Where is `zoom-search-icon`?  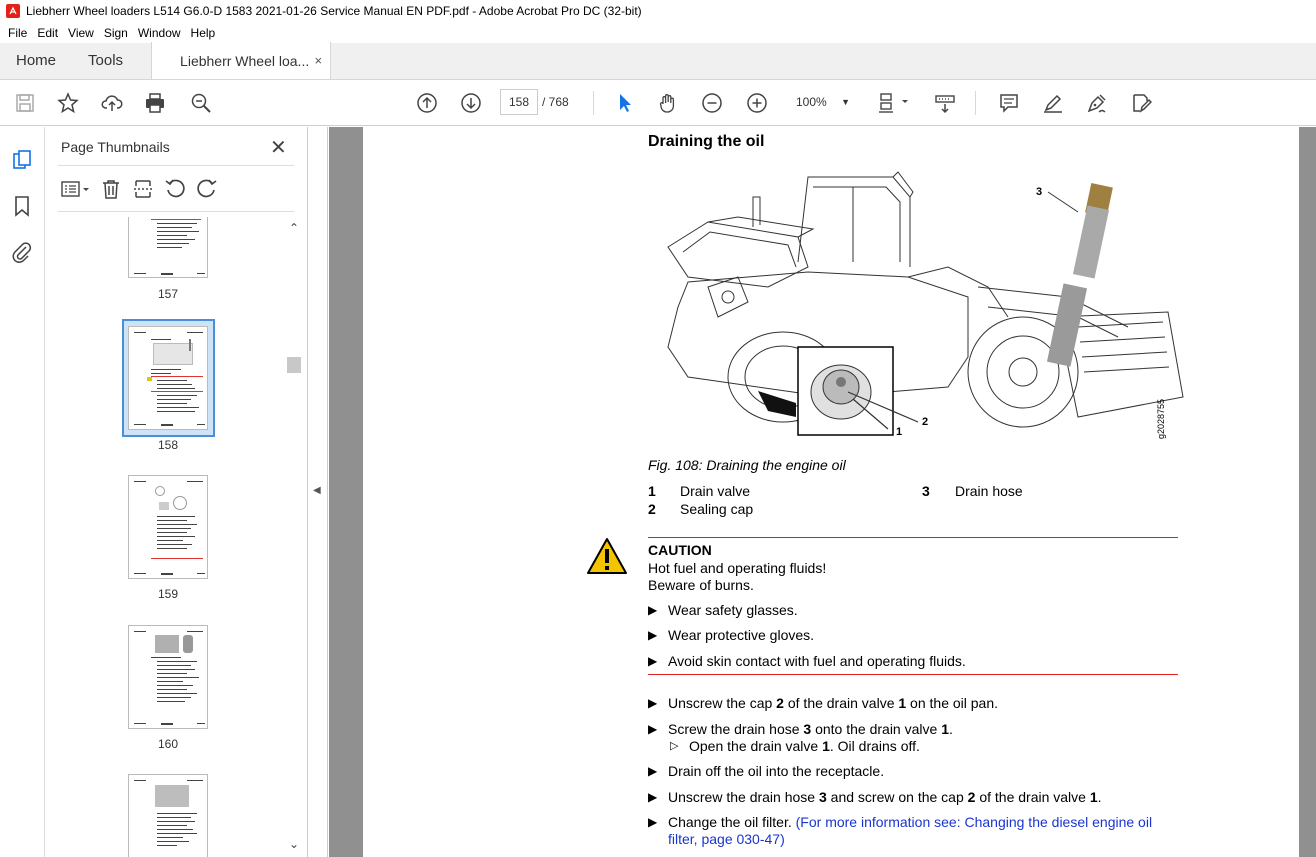
zoom-search-icon is located at coordinates (201, 103).